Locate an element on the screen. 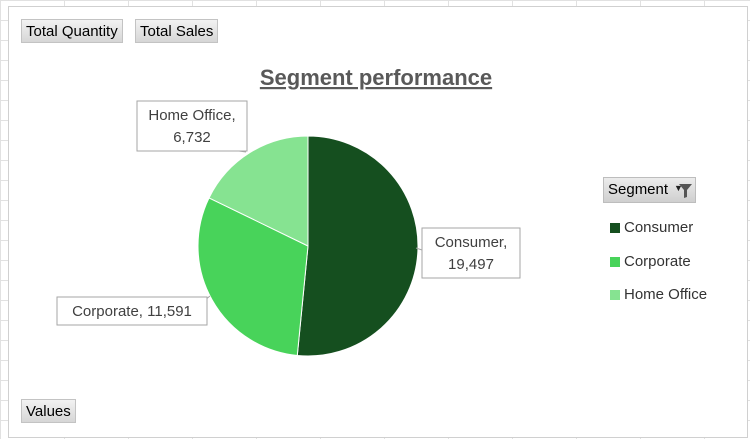 This screenshot has width=750, height=439. legend-item-consumer: Consumer is located at coordinates (651, 228).